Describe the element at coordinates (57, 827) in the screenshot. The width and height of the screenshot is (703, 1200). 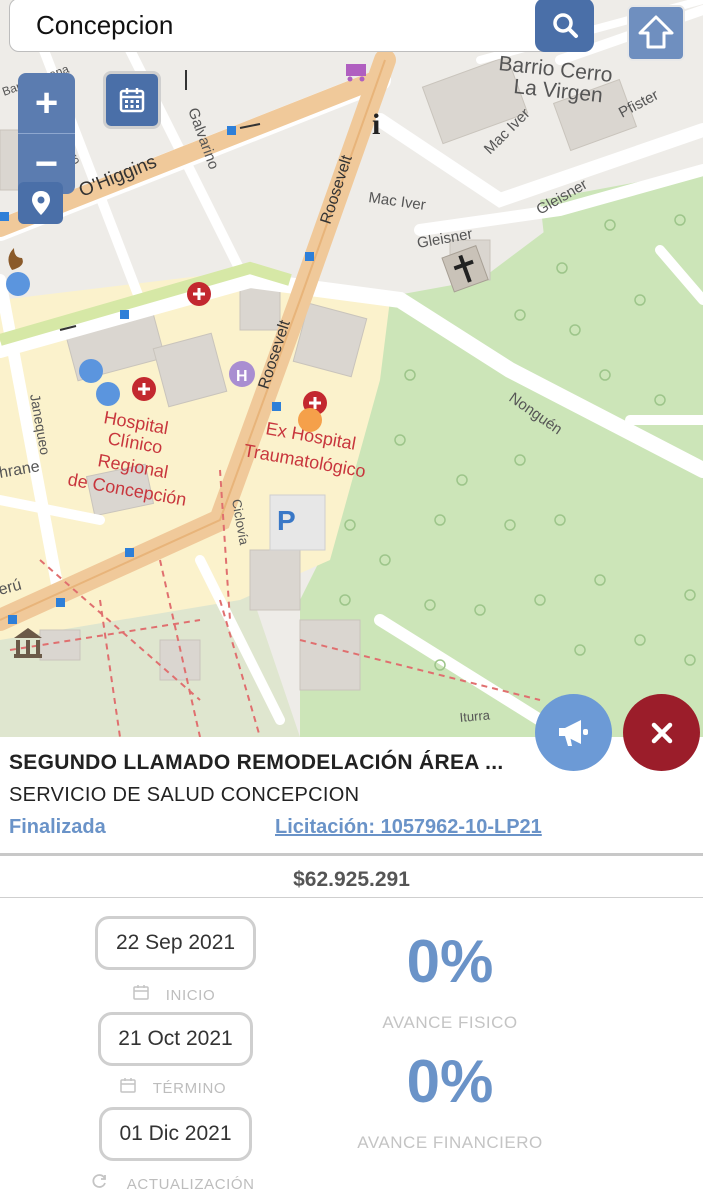
I see `project-status: Finalizada` at that location.